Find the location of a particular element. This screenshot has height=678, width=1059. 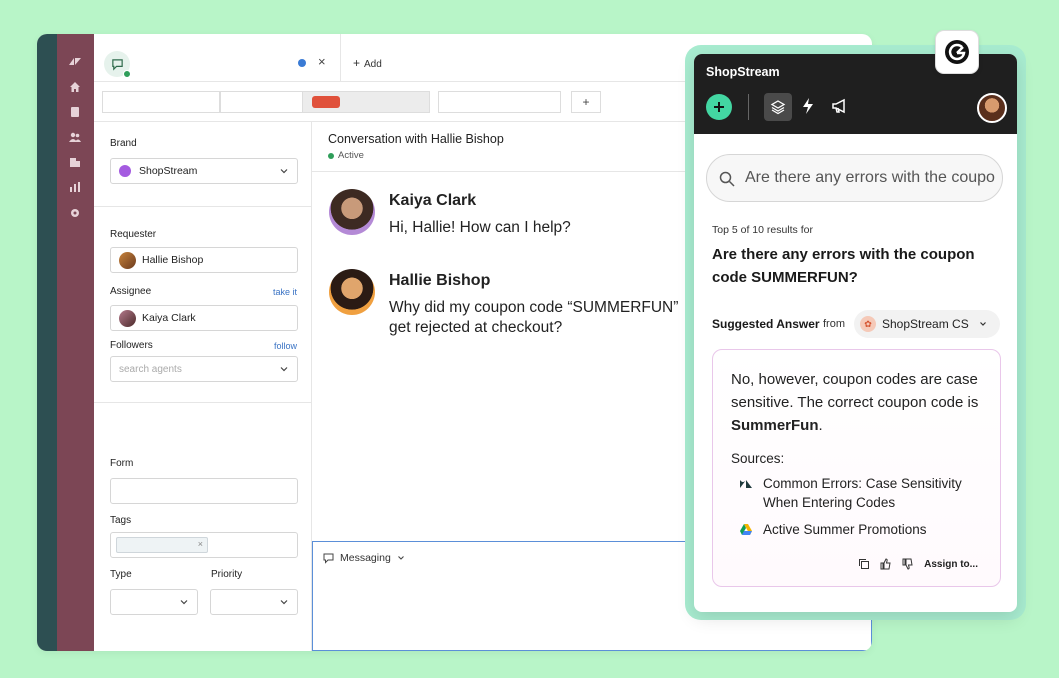

source-title: Active Summer Promotions is located at coordinates (845, 529).